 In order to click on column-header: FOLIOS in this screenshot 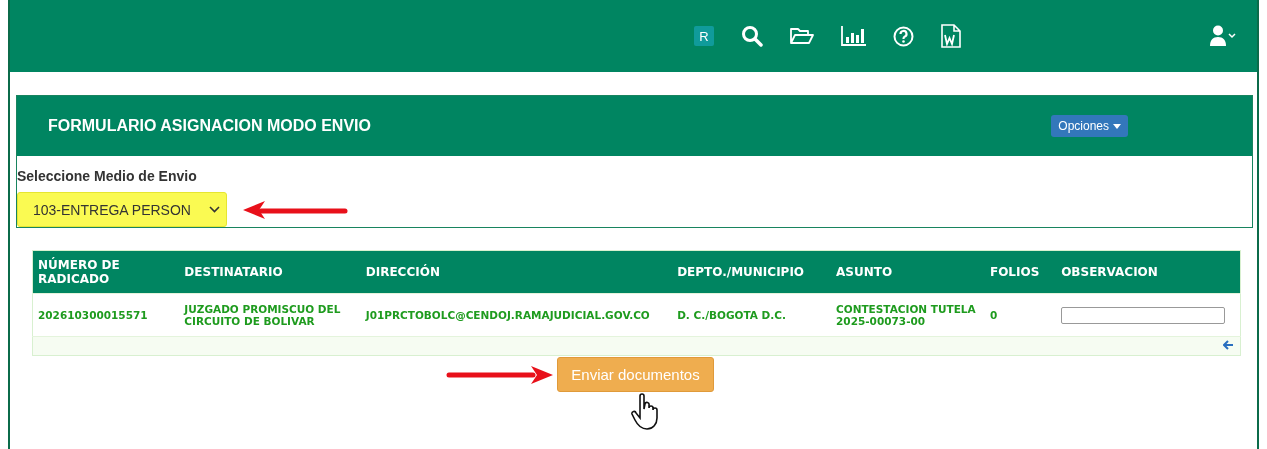, I will do `click(1020, 272)`.